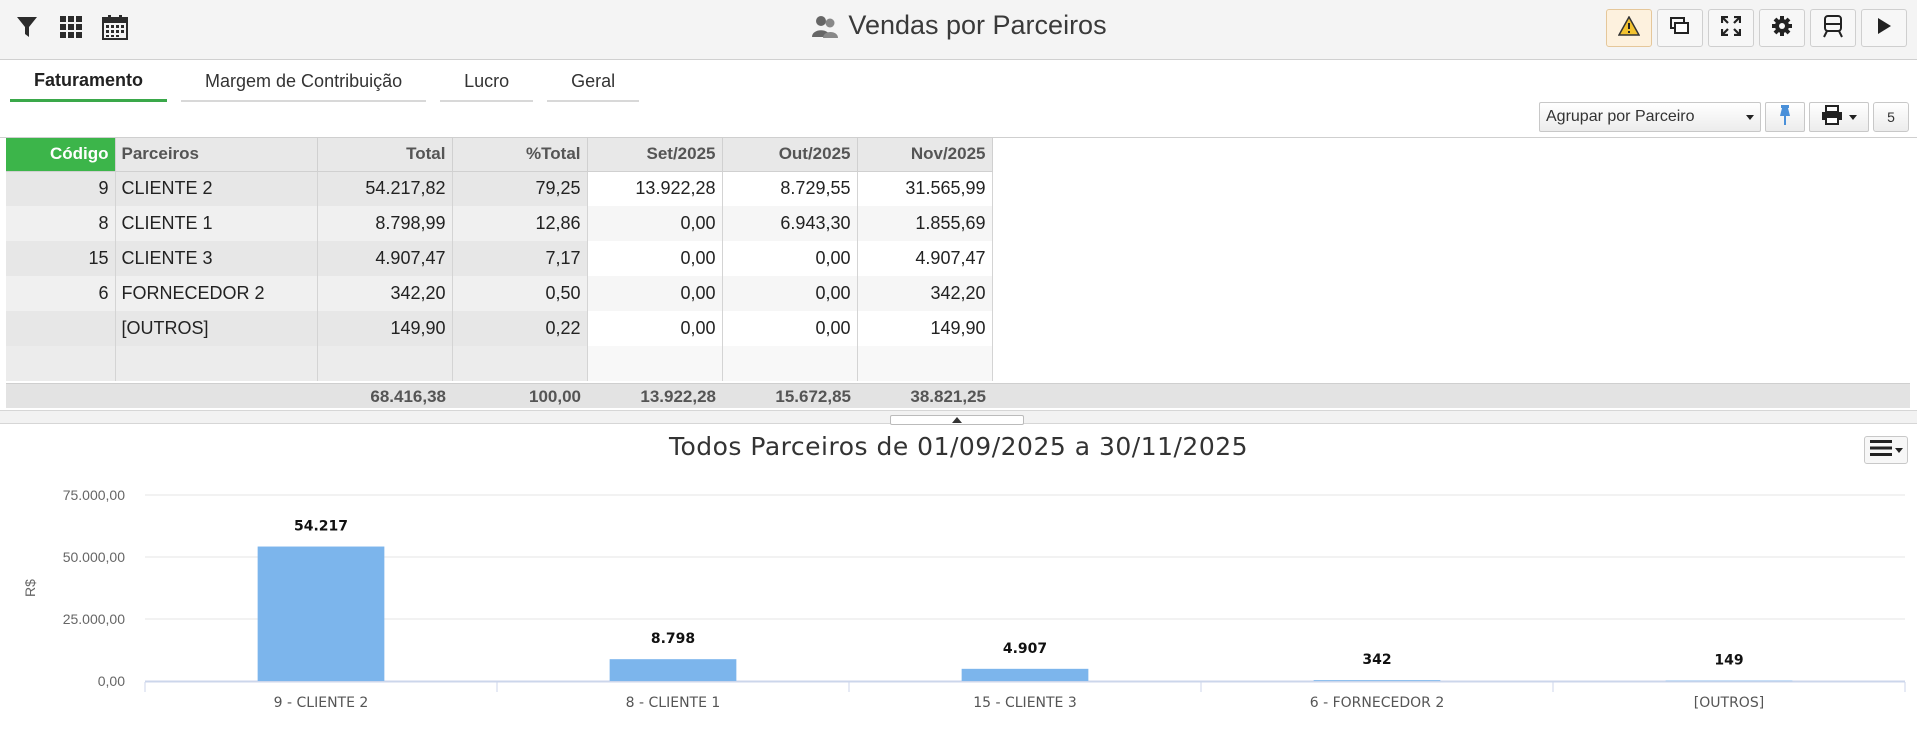 Image resolution: width=1917 pixels, height=747 pixels. I want to click on page-title-text: Vendas por Parceiros, so click(977, 25).